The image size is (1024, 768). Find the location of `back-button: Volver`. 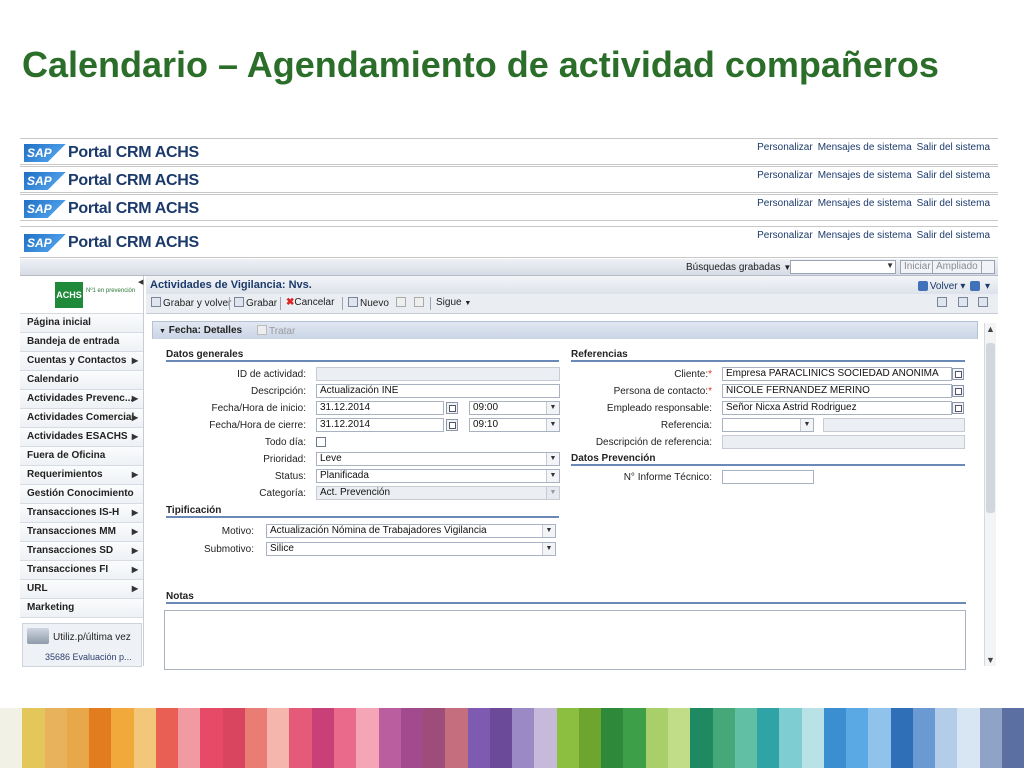

back-button: Volver is located at coordinates (944, 286).